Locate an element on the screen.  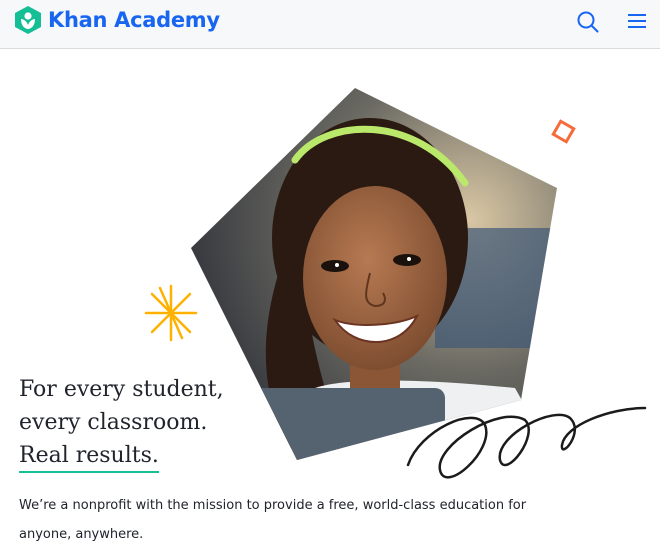
headline-line-2: every classroom. is located at coordinates (113, 422).